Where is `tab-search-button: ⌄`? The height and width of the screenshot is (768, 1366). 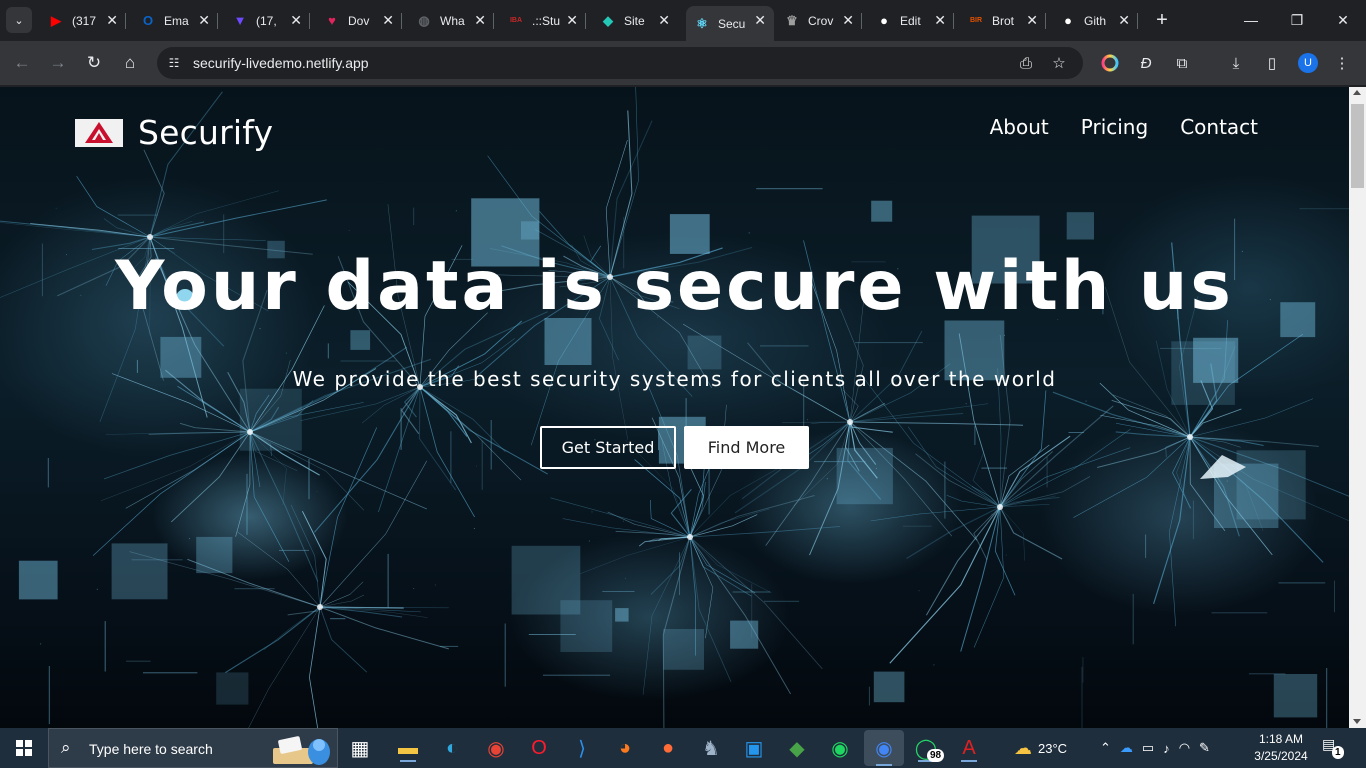 tab-search-button: ⌄ is located at coordinates (19, 20).